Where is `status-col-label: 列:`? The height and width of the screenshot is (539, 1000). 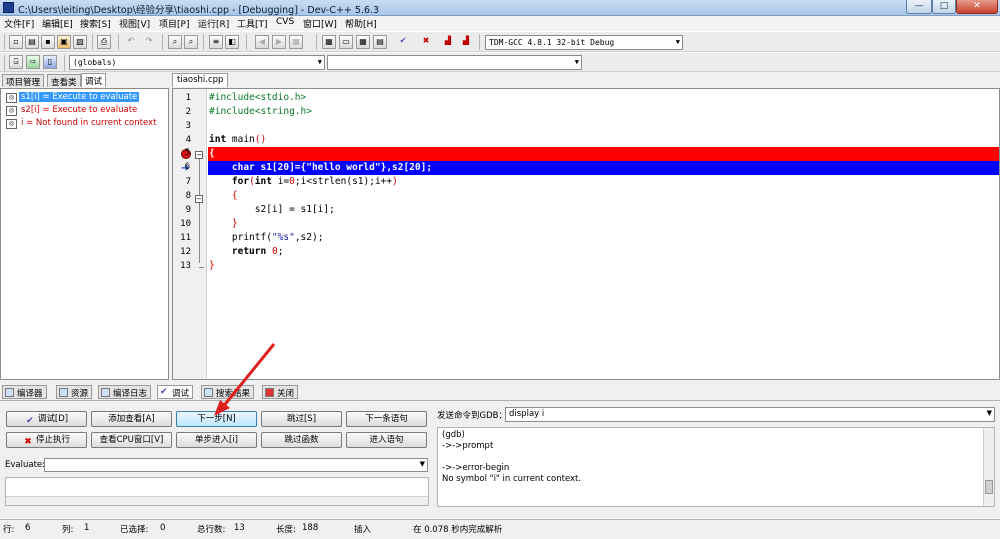
status-col-label: 列: is located at coordinates (68, 530).